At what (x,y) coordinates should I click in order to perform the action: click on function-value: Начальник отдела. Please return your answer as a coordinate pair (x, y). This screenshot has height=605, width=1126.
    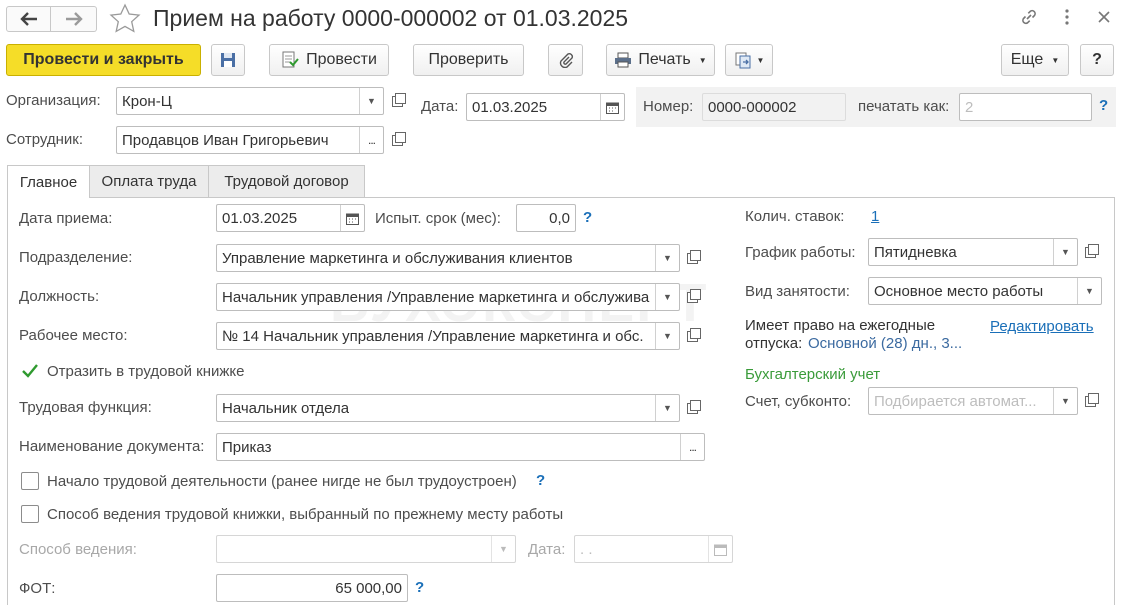
    Looking at the image, I should click on (286, 408).